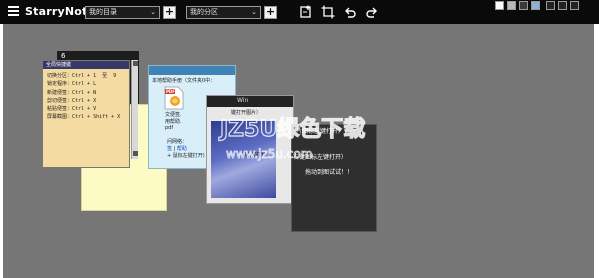 This screenshot has height=278, width=599. Describe the element at coordinates (306, 12) in the screenshot. I see `new-note-icon` at that location.